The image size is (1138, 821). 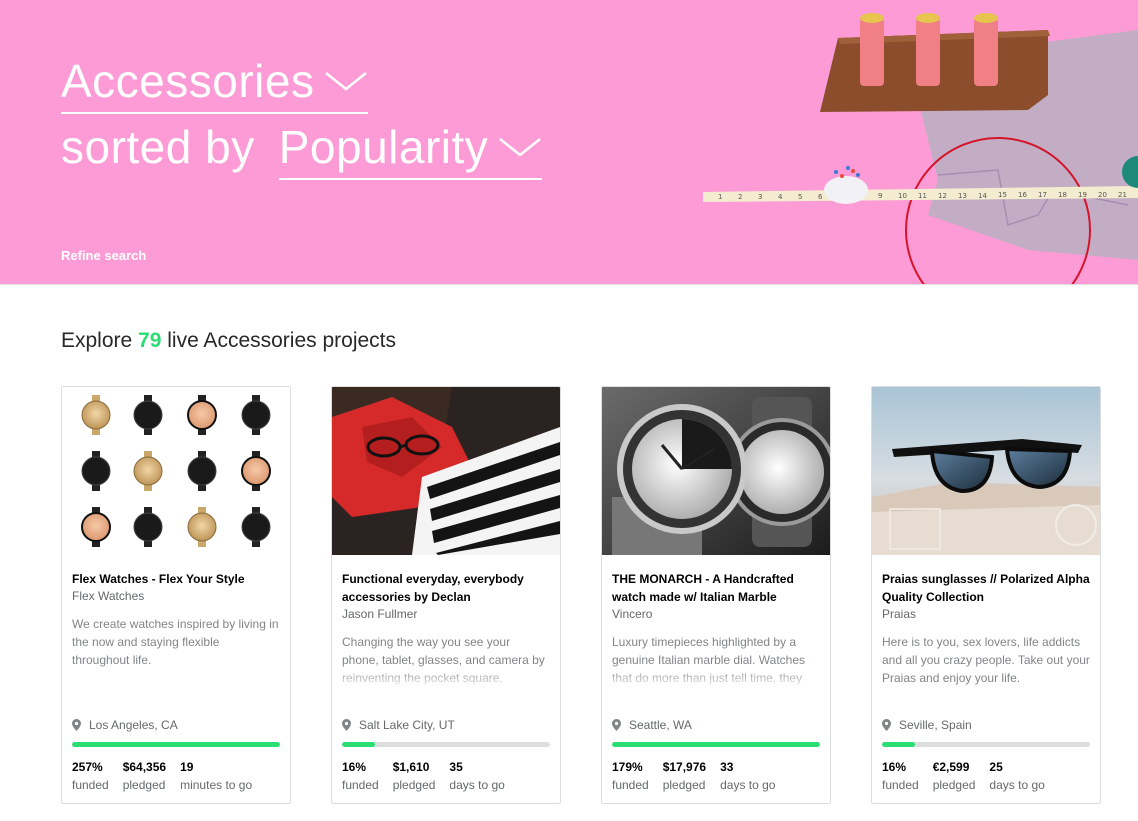 What do you see at coordinates (660, 725) in the screenshot?
I see `location-label: Seattle, WA` at bounding box center [660, 725].